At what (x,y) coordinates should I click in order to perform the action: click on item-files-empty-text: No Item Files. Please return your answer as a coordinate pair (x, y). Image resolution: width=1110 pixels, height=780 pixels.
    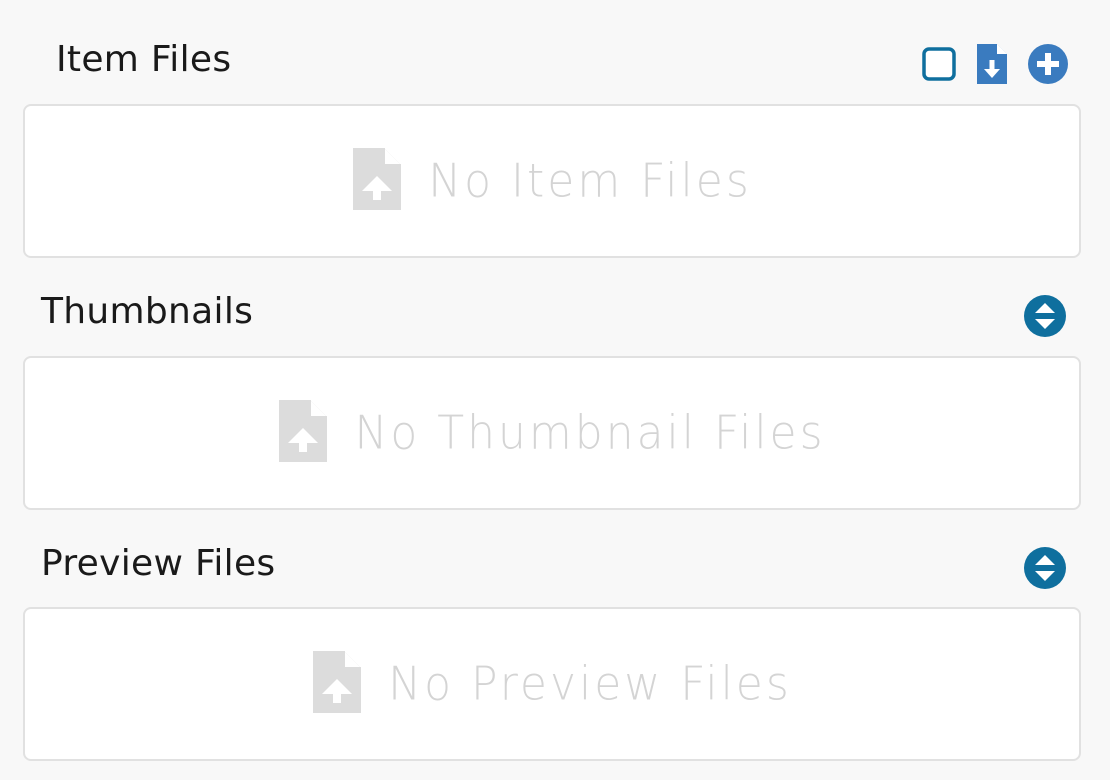
    Looking at the image, I should click on (590, 181).